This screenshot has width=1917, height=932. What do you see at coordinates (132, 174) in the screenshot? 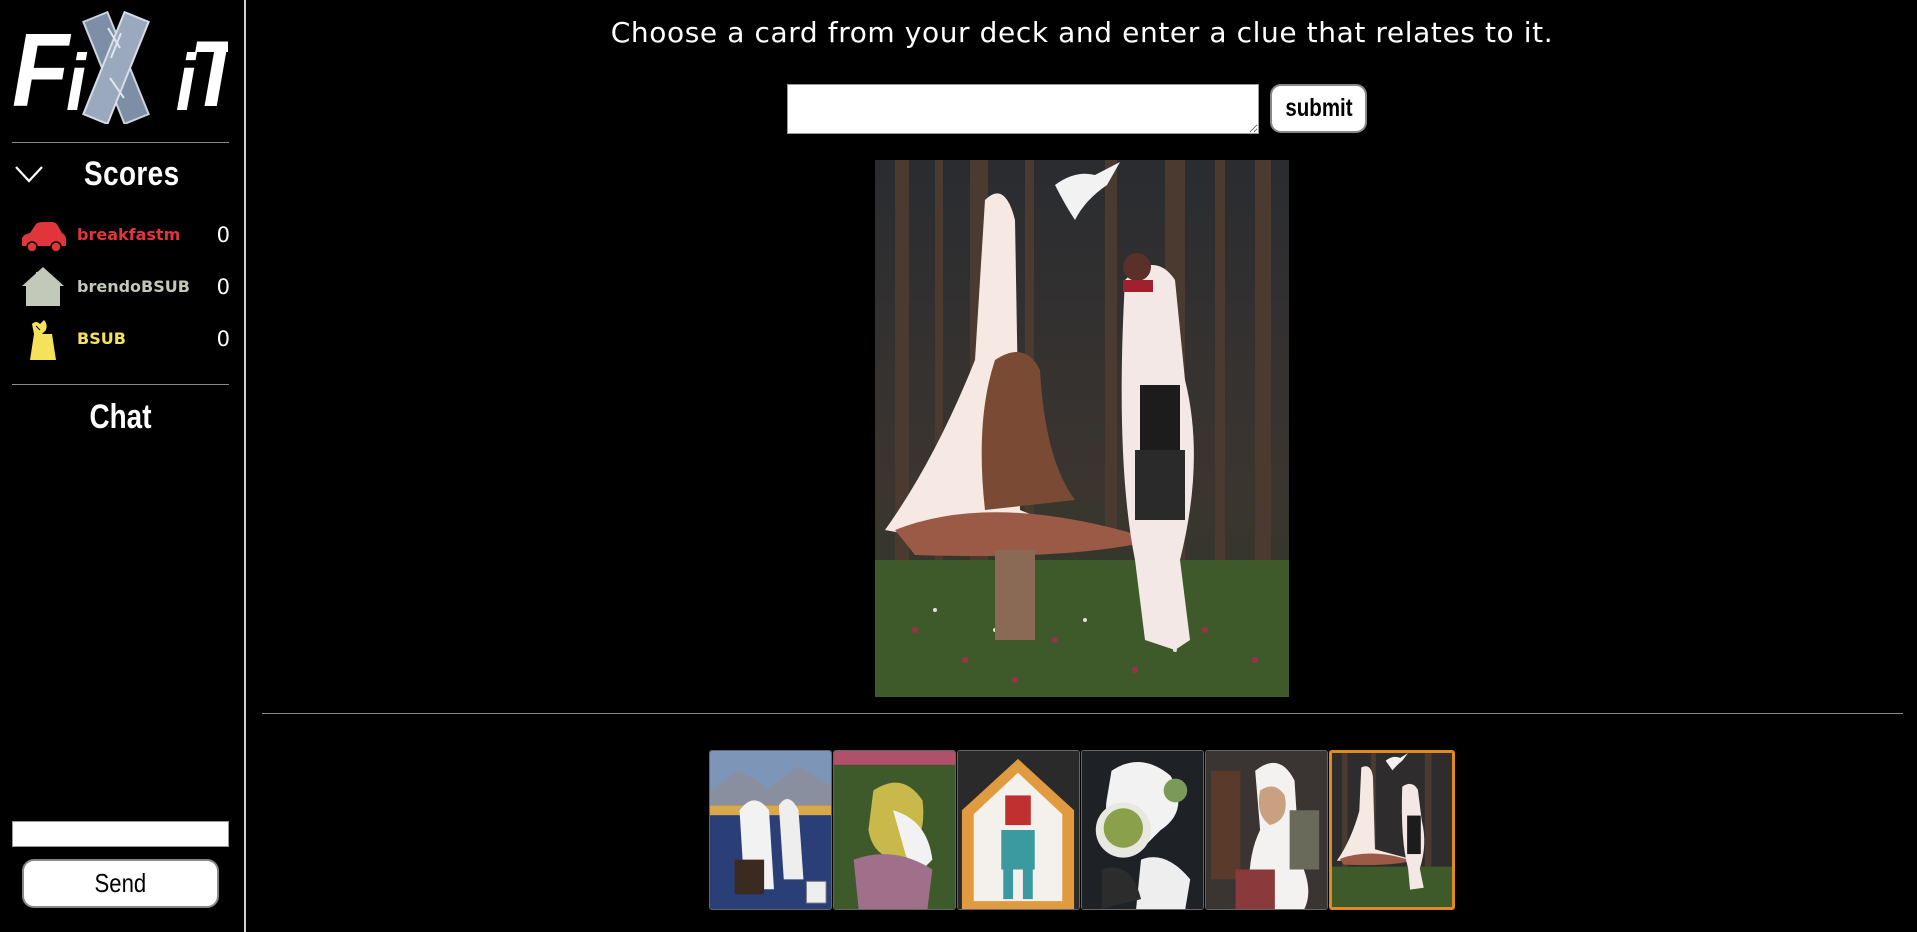
I see `scores-title: Scores` at bounding box center [132, 174].